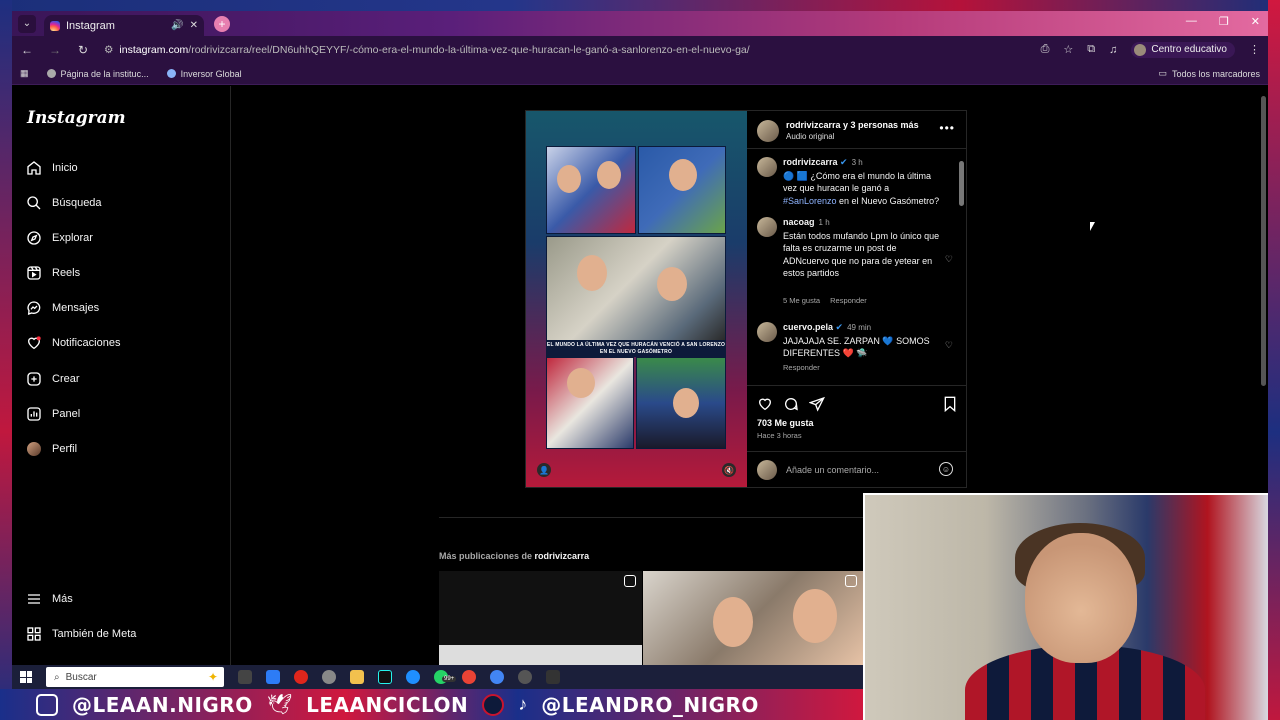 Image resolution: width=1280 pixels, height=720 pixels. I want to click on comments-scrollbar, so click(961, 268).